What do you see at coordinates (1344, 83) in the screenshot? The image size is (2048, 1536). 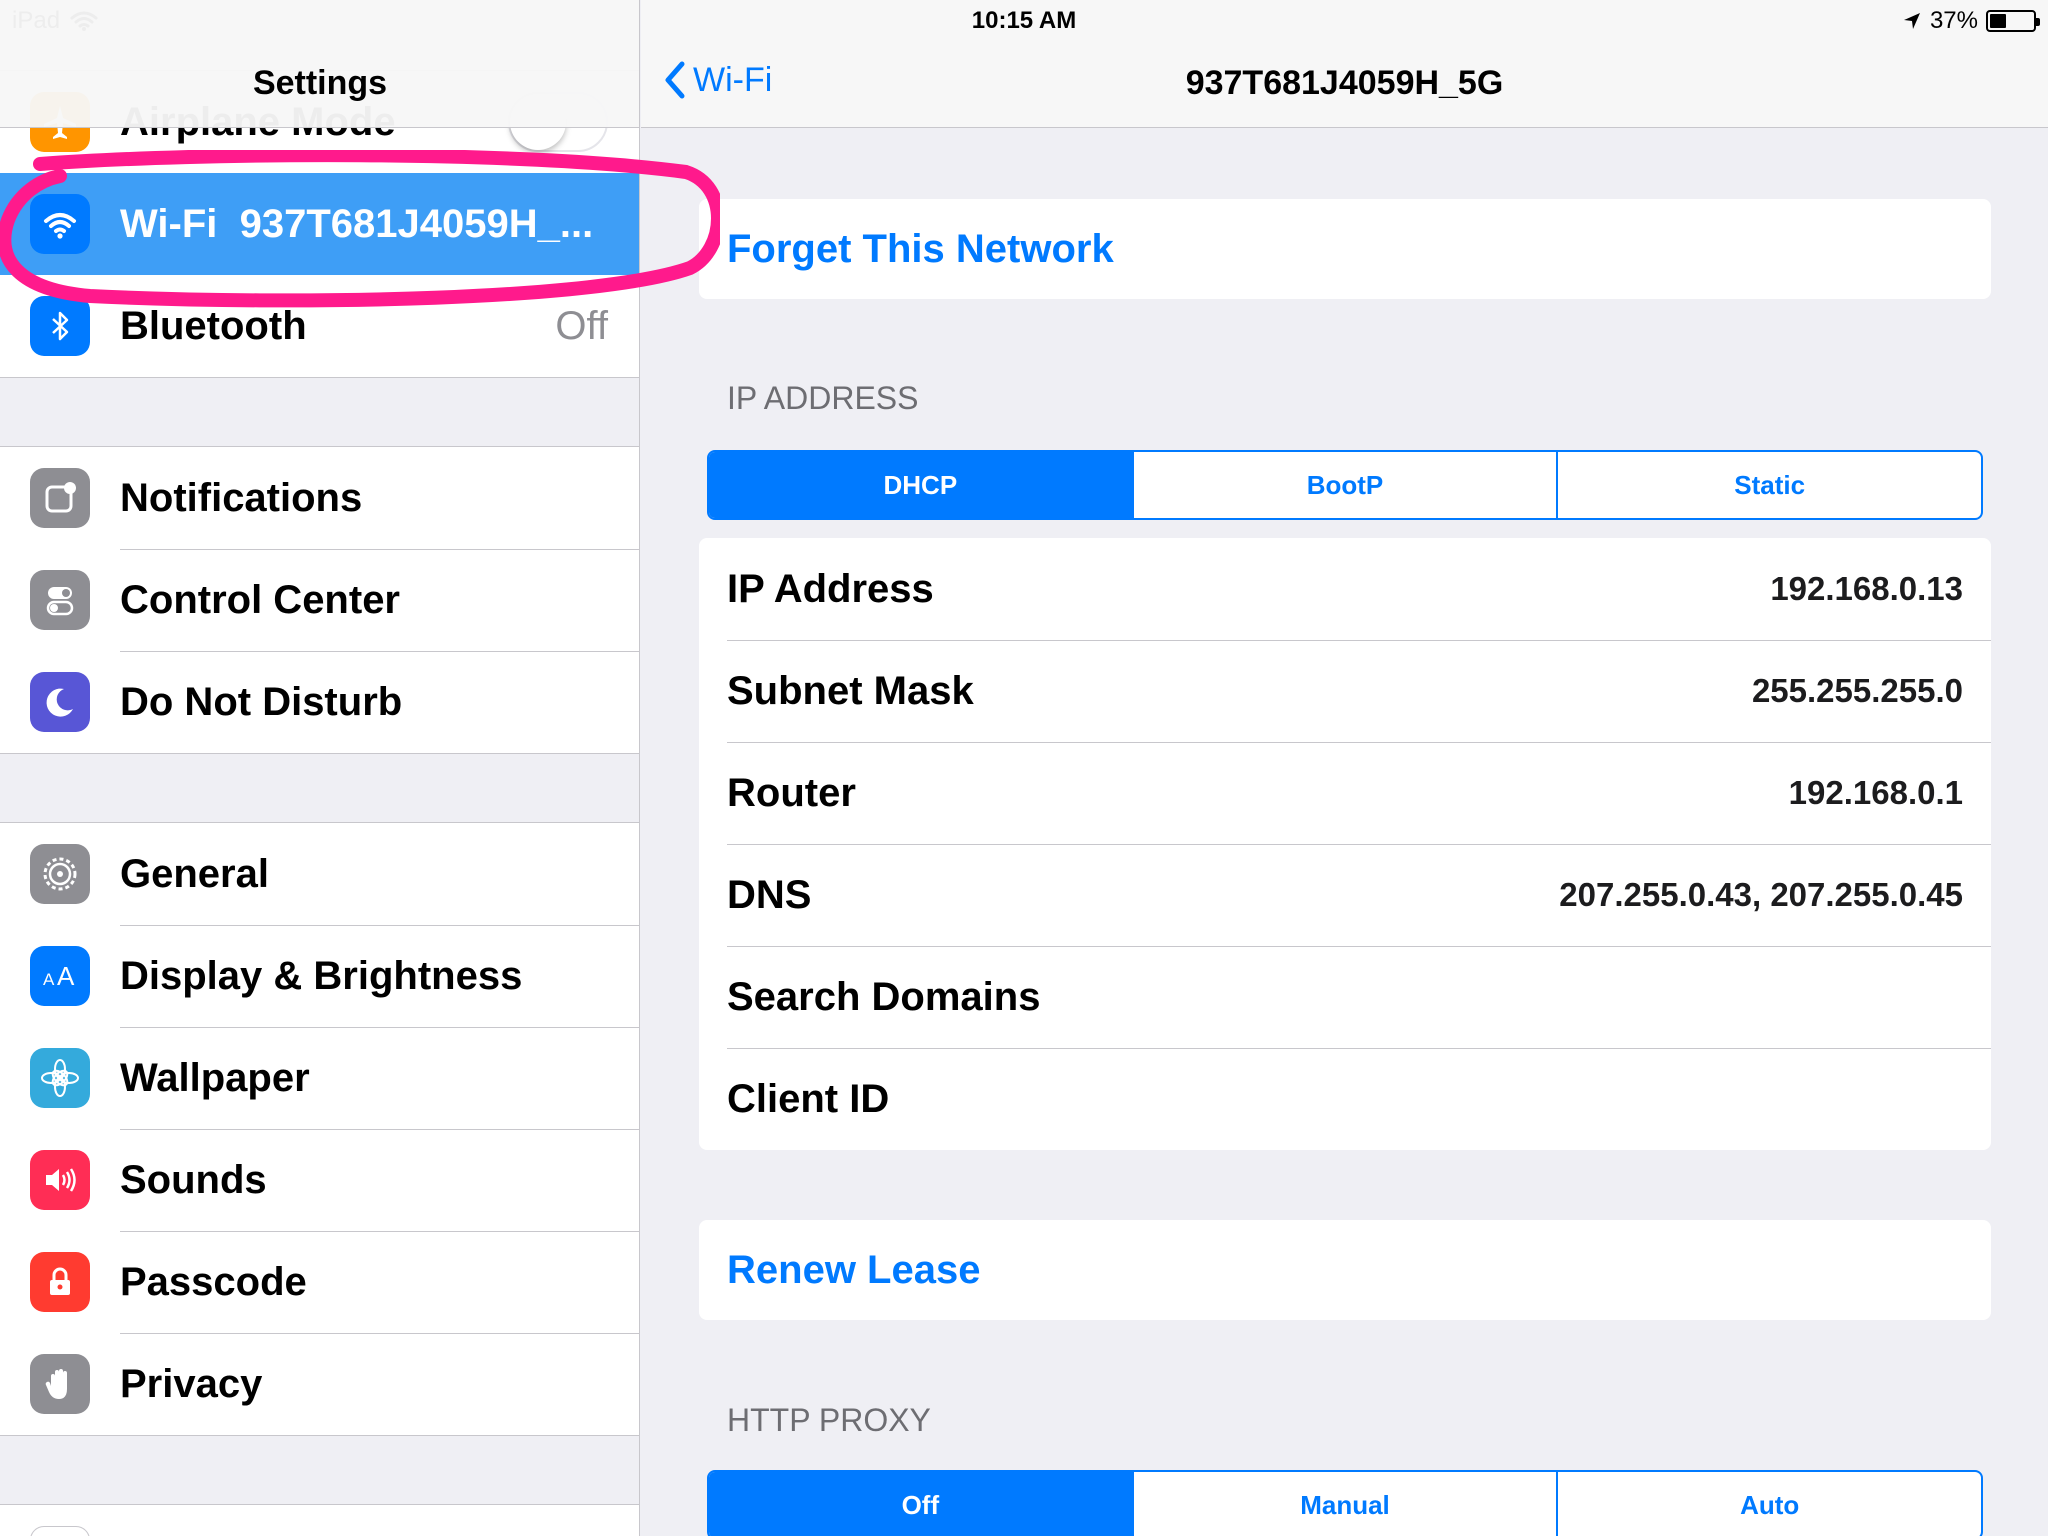 I see `page-title: 937T681J4059H_5G` at bounding box center [1344, 83].